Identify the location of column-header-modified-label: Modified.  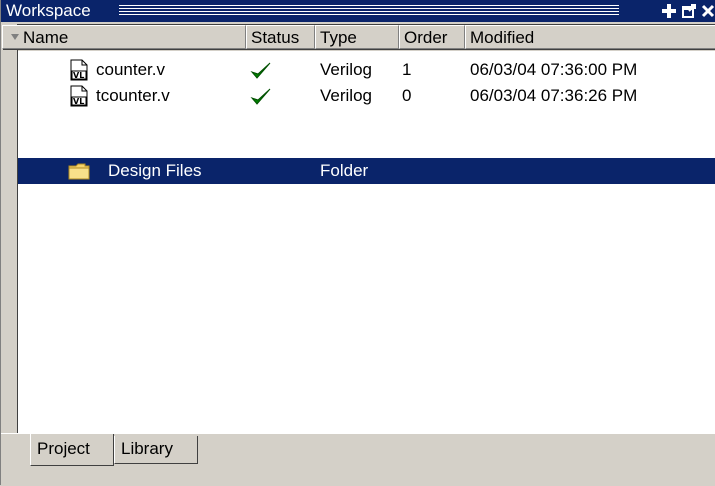
(502, 37).